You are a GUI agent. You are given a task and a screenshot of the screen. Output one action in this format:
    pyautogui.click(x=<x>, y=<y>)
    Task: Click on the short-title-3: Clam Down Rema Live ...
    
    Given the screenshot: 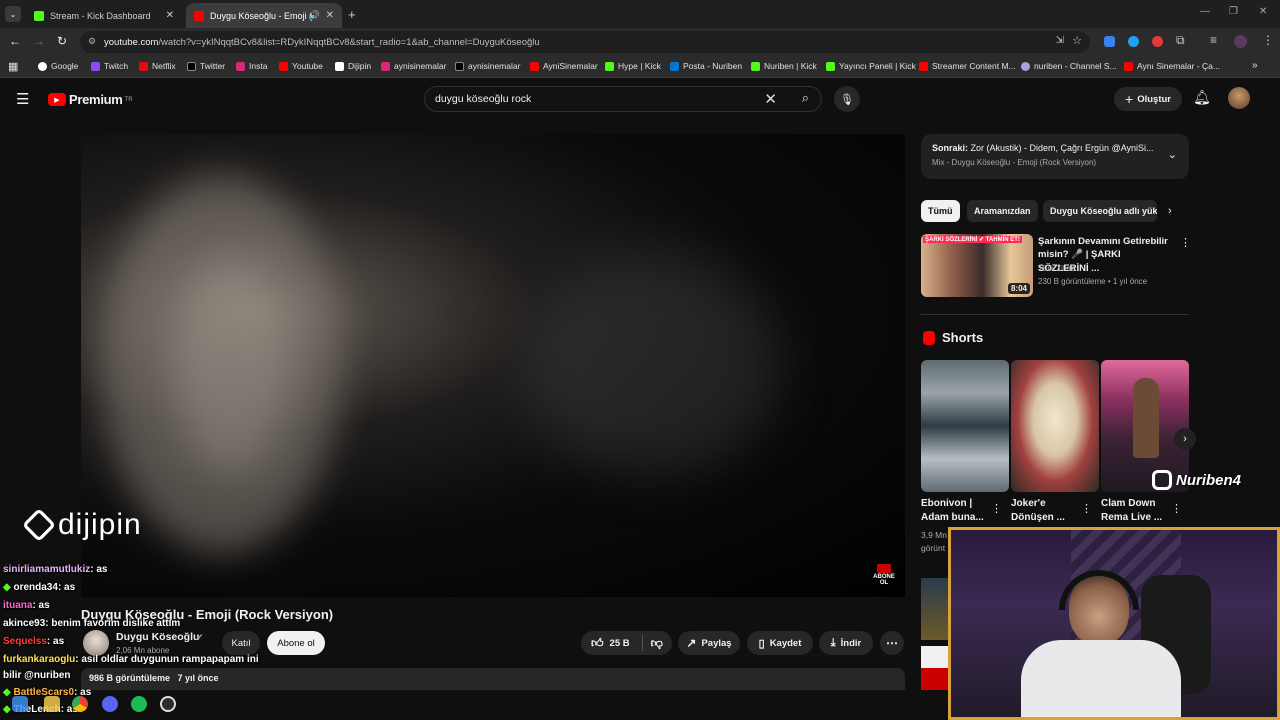 What is the action you would take?
    pyautogui.click(x=1134, y=510)
    